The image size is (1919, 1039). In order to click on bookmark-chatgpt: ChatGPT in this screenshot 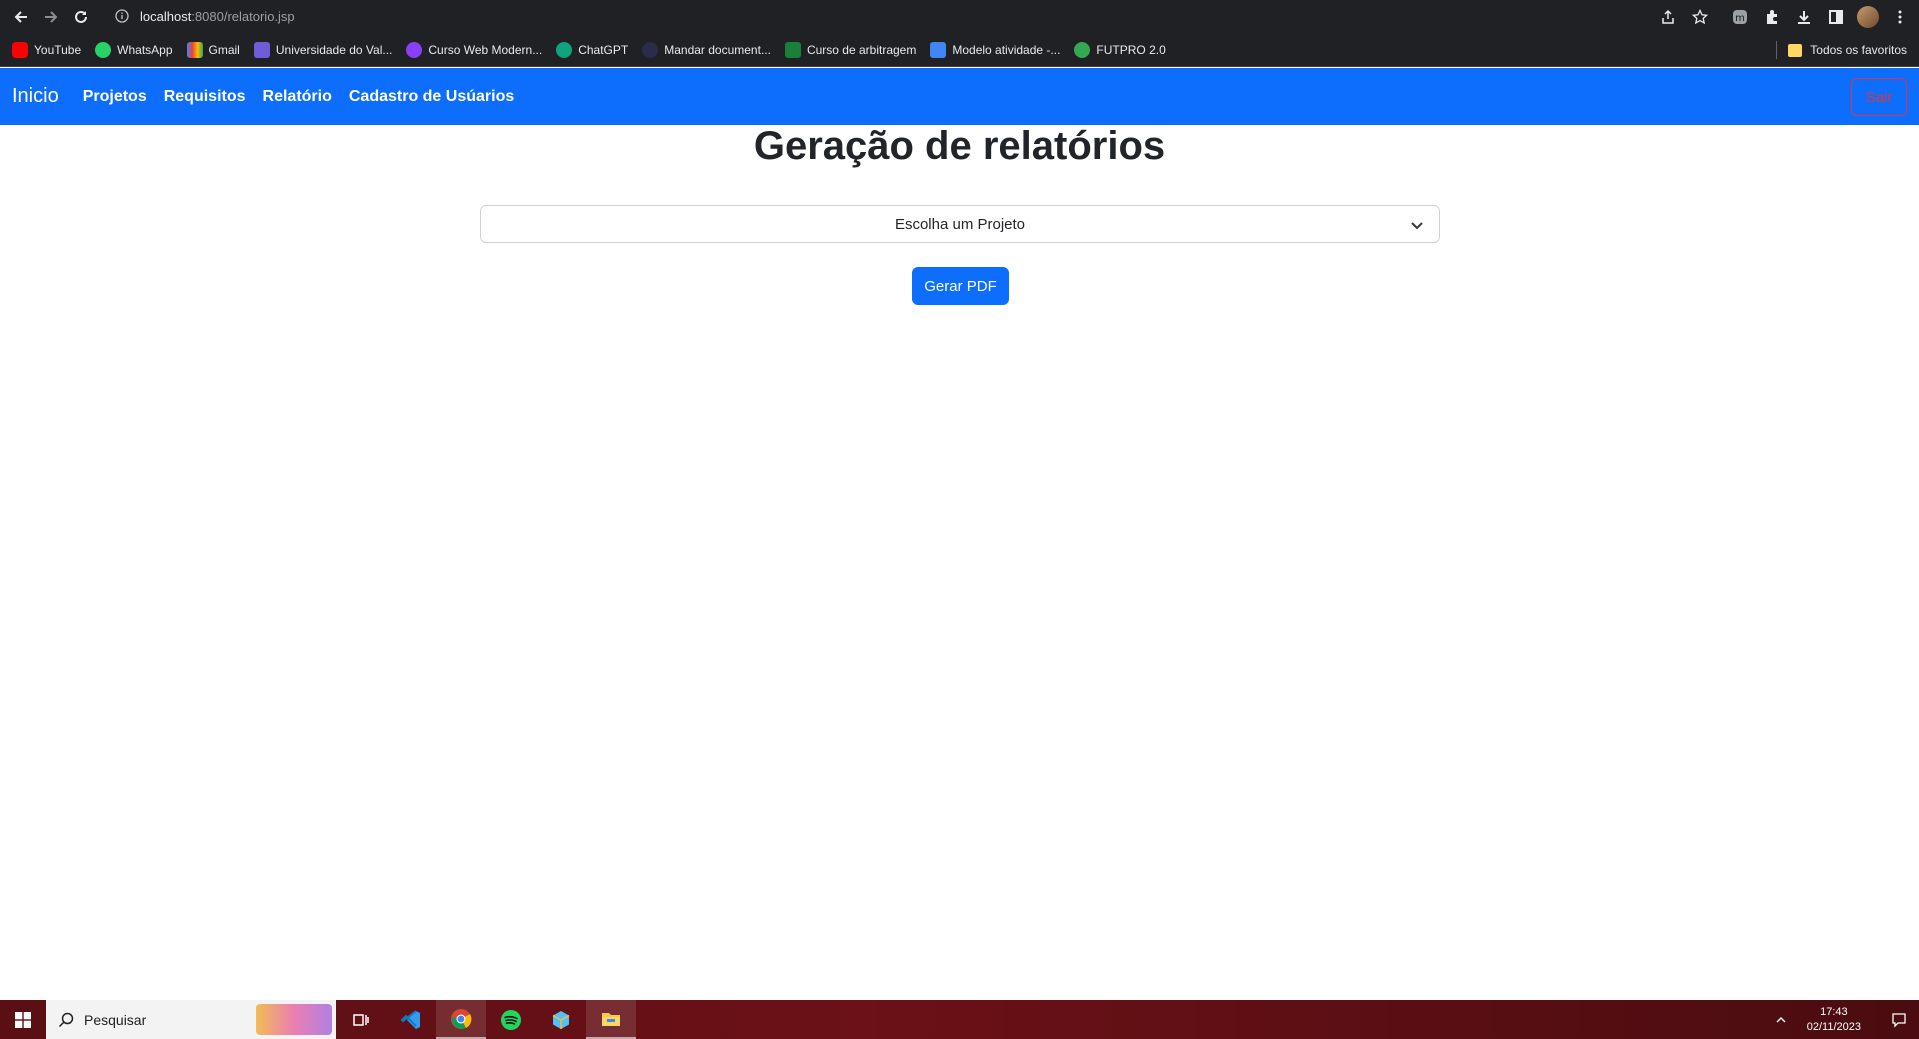, I will do `click(592, 49)`.